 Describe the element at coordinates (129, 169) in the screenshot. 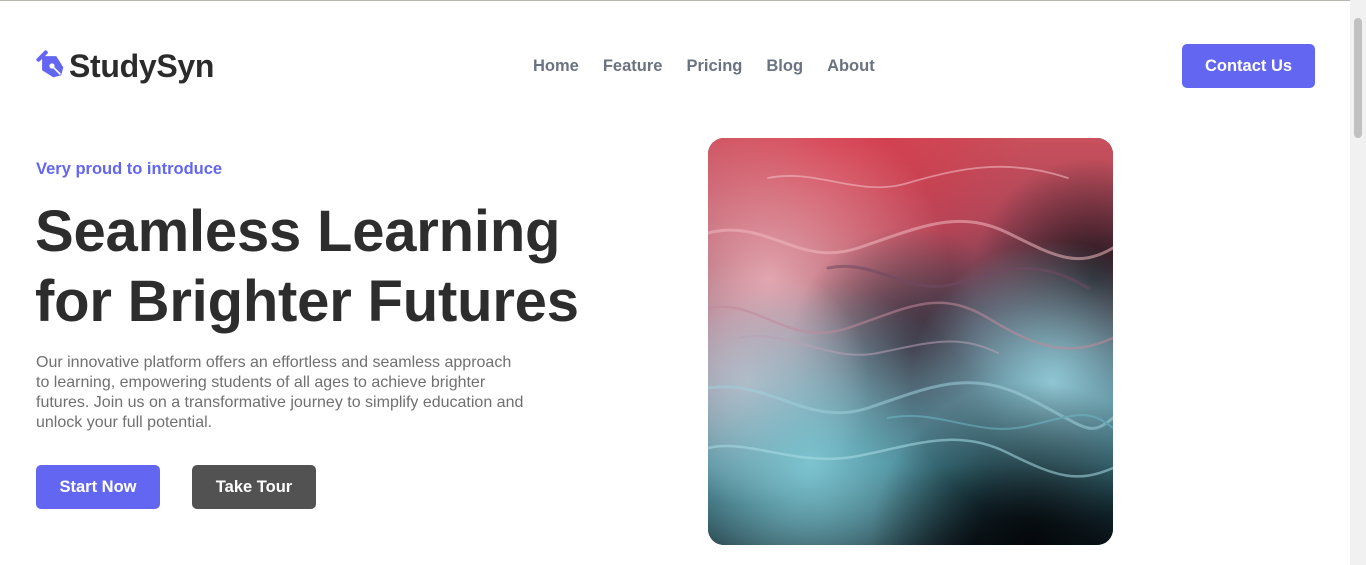

I see `hero-eyebrow: Very proud to introduce` at that location.